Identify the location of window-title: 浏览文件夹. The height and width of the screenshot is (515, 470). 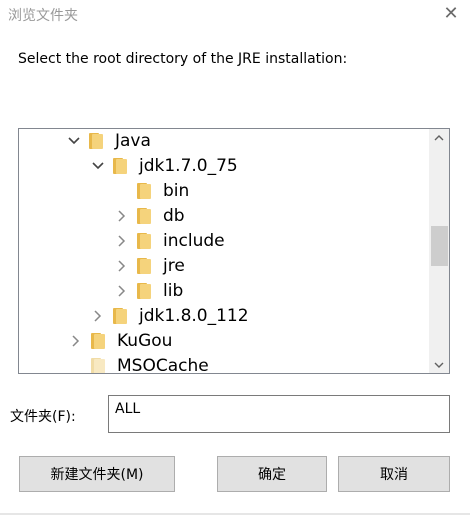
(43, 16).